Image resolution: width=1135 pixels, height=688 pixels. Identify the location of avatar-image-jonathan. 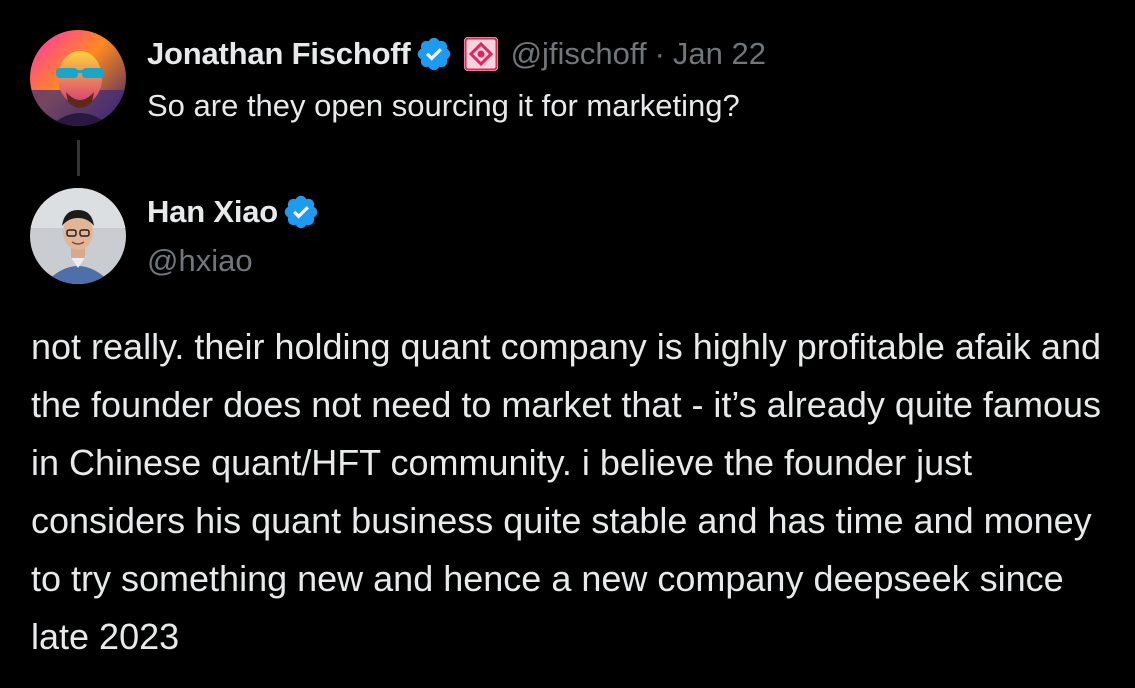
(78, 78).